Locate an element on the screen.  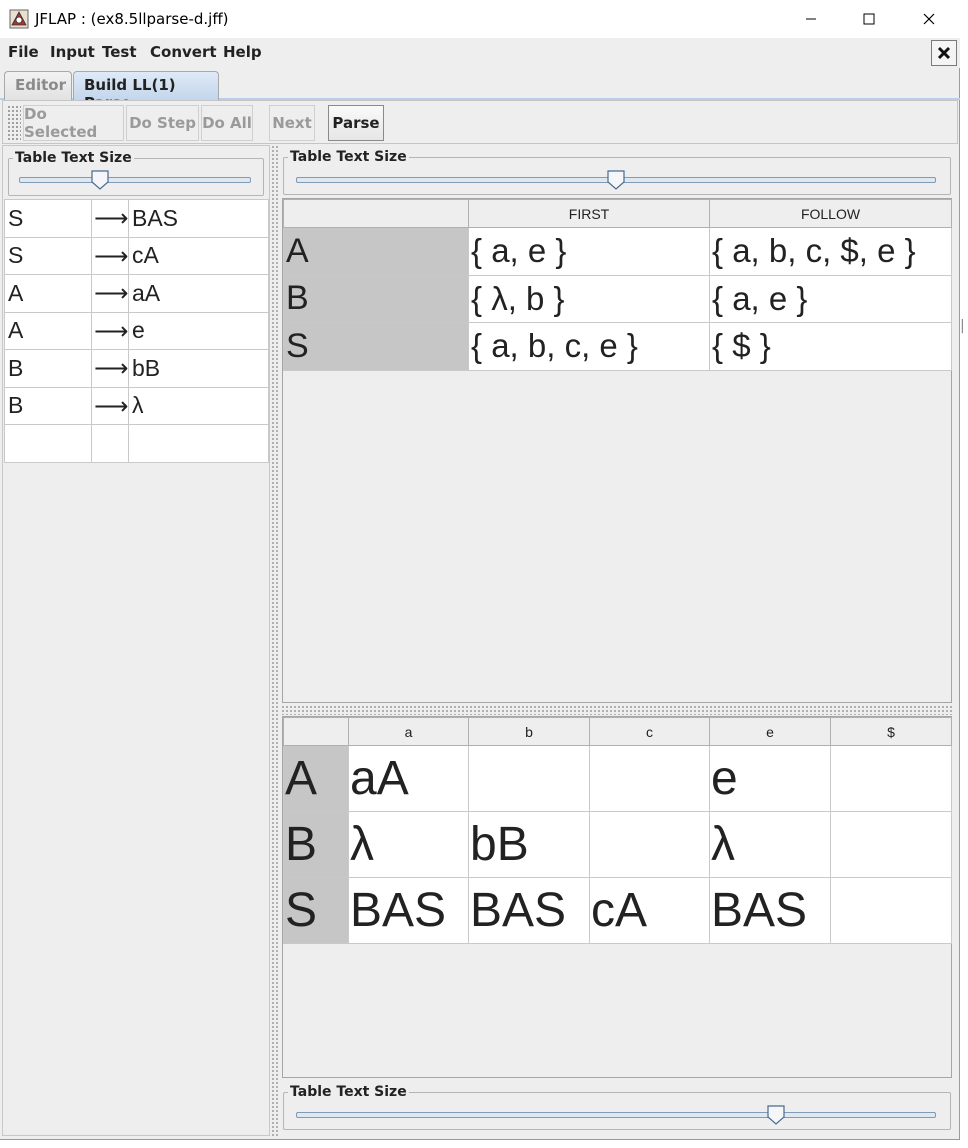
table-text-size-label: Table Text Size is located at coordinates (73, 158).